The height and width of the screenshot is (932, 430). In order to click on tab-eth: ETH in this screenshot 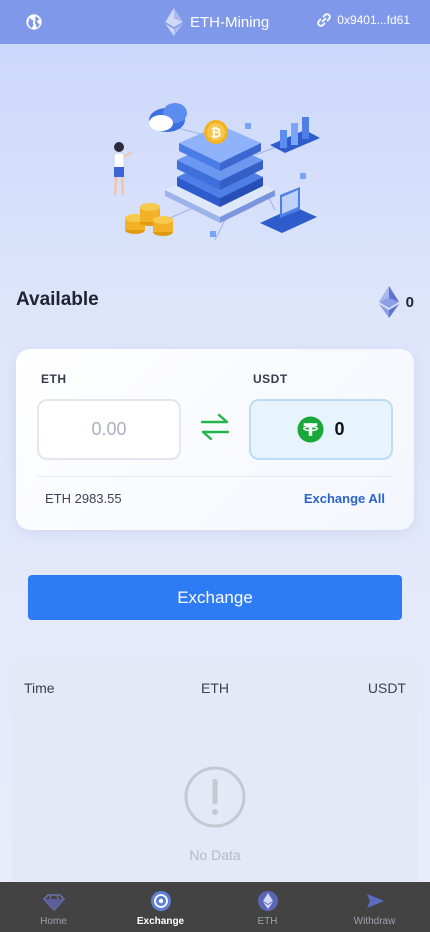, I will do `click(267, 907)`.